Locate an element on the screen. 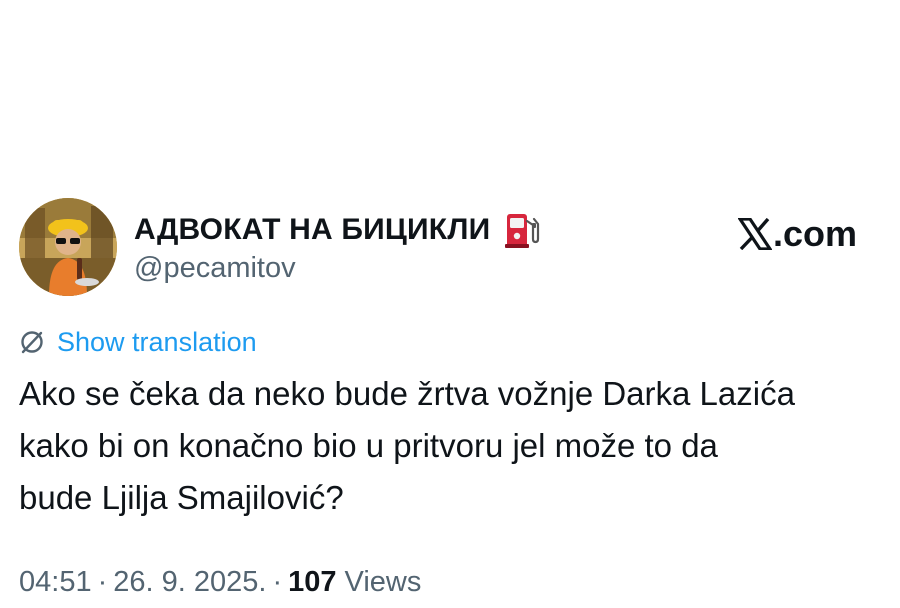  views-label: Views is located at coordinates (383, 582).